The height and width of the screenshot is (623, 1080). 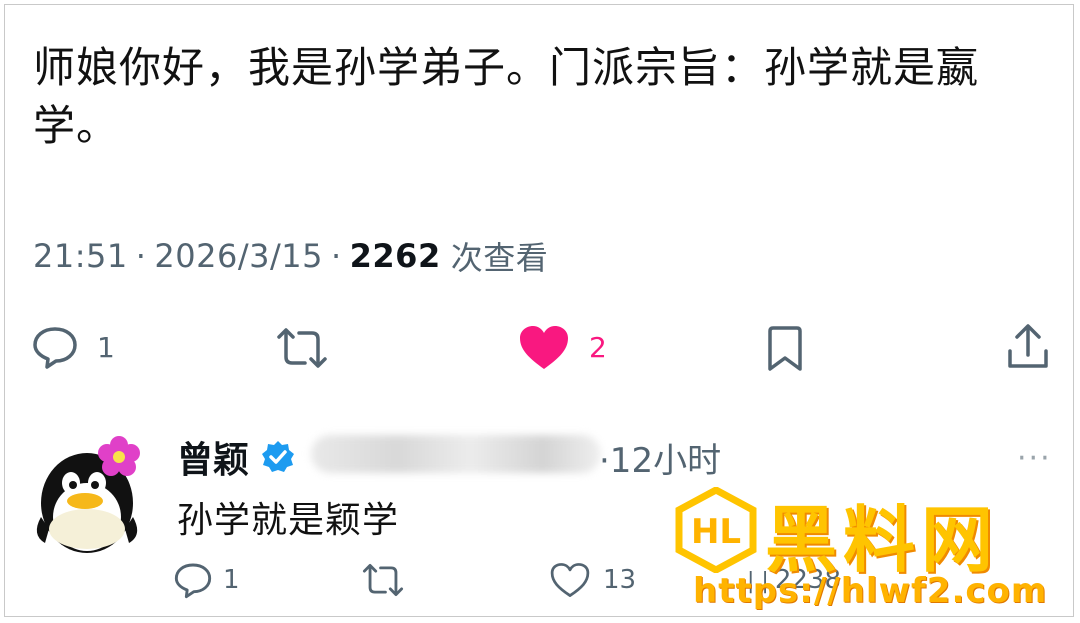 I want to click on reply-time: ·12小时, so click(x=660, y=457).